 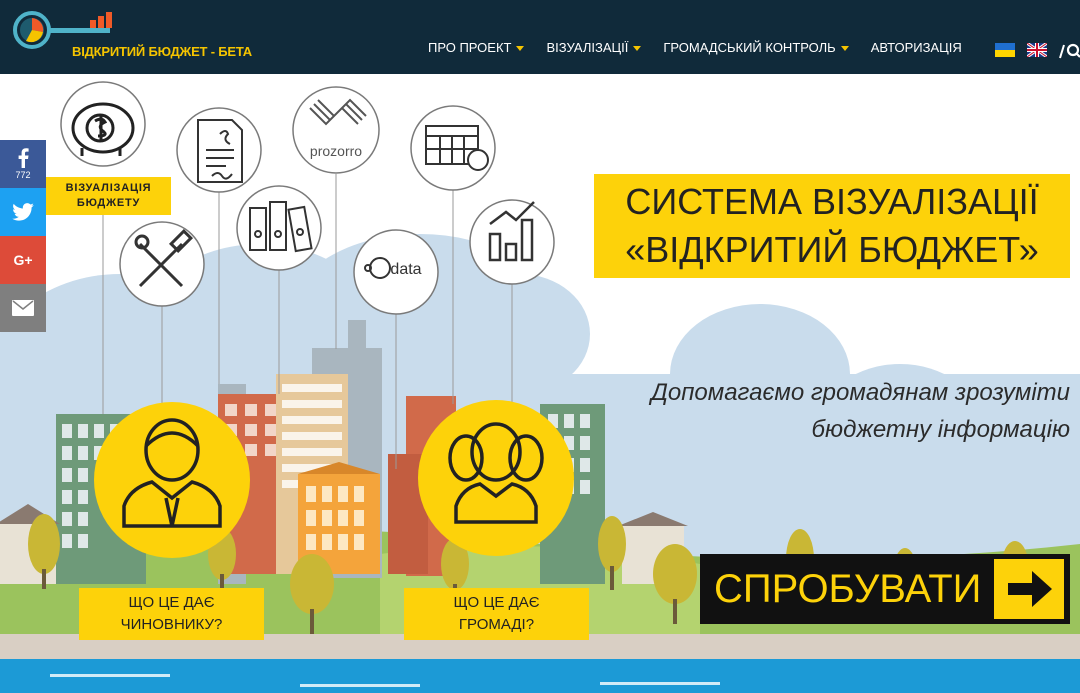 What do you see at coordinates (940, 429) in the screenshot?
I see `hero-subtitle-line2: бюджетну інформацію` at bounding box center [940, 429].